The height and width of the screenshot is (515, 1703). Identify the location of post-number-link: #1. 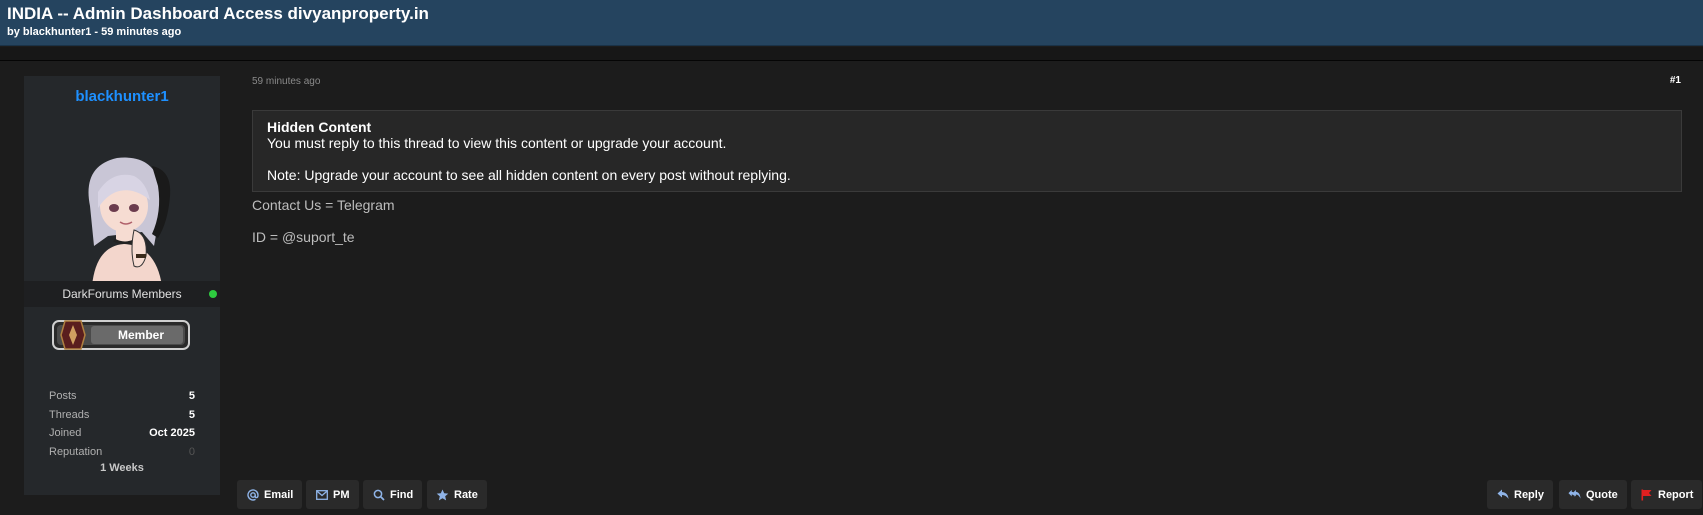
(1670, 80).